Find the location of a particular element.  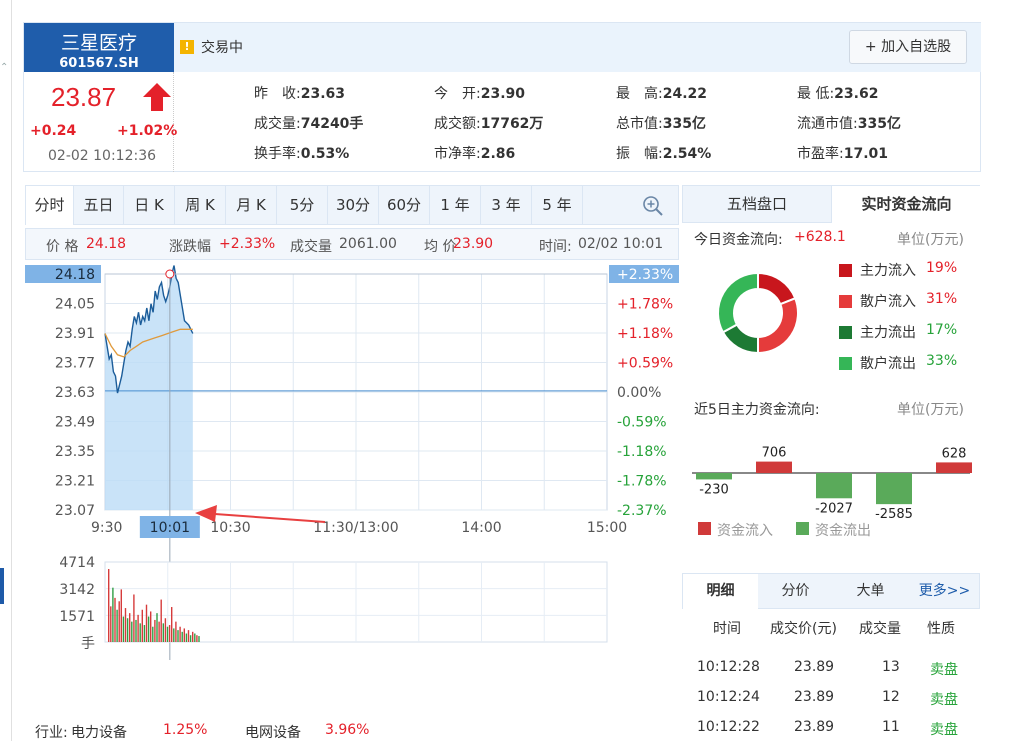

tab-chart-period: 5 年 is located at coordinates (557, 205).